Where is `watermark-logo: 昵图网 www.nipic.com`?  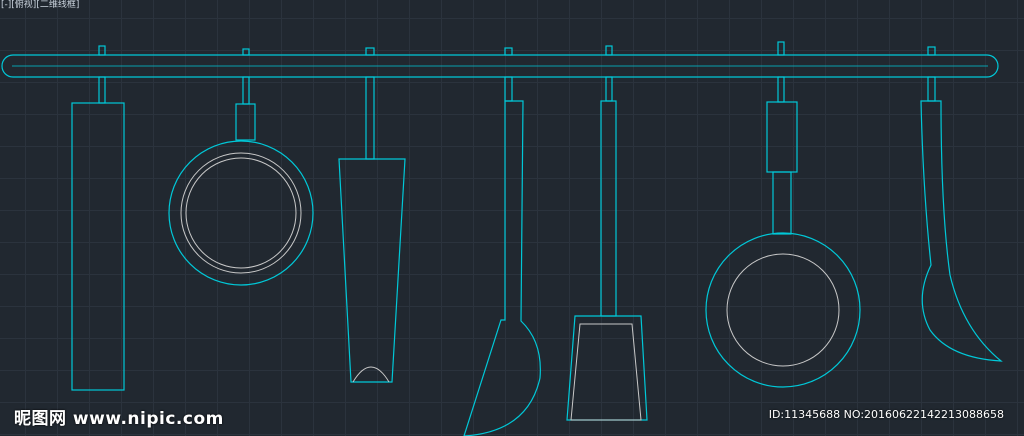 watermark-logo: 昵图网 www.nipic.com is located at coordinates (119, 419).